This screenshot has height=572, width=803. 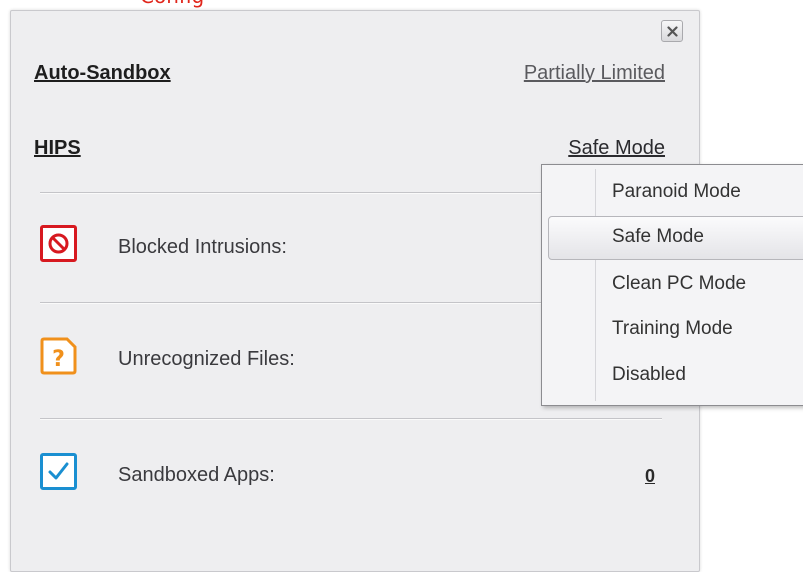 I want to click on question-icon: ?, so click(x=58, y=356).